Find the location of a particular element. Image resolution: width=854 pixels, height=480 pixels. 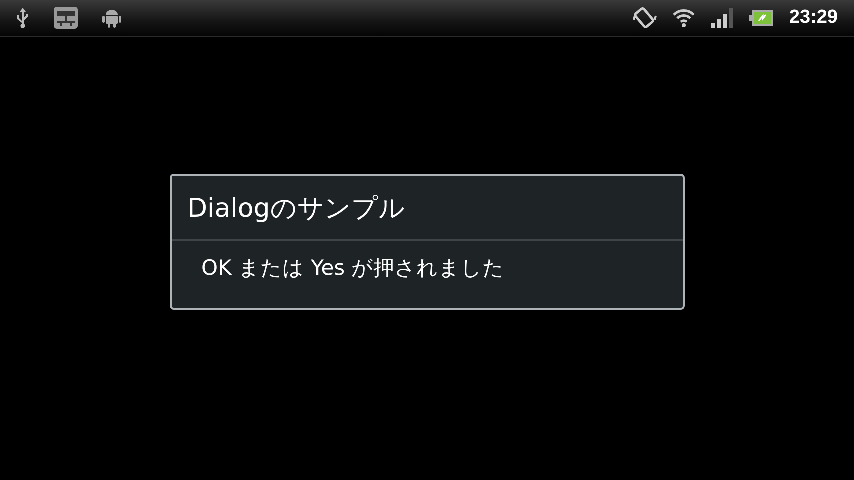

wifi-icon is located at coordinates (684, 18).